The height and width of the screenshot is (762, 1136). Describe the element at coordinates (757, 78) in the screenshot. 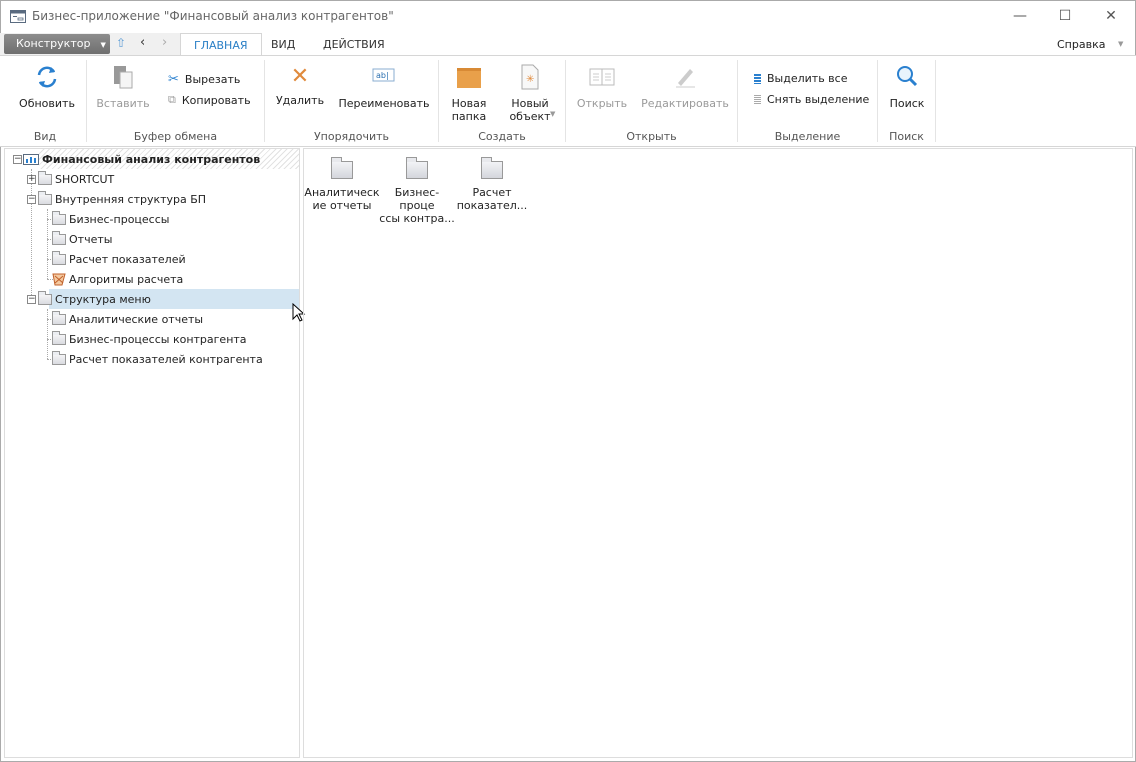

I see `select-all-icon` at that location.